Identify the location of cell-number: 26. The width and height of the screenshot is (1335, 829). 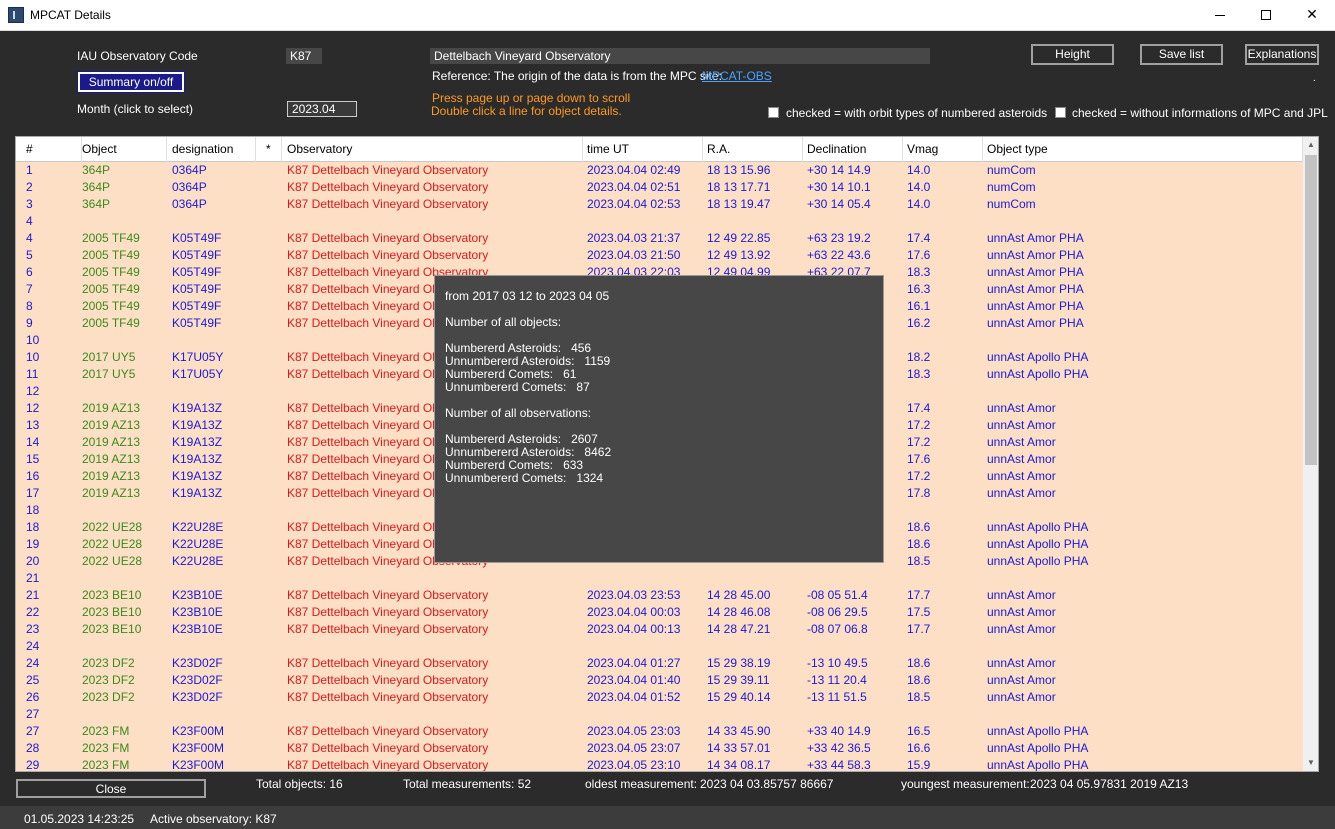
(33, 697).